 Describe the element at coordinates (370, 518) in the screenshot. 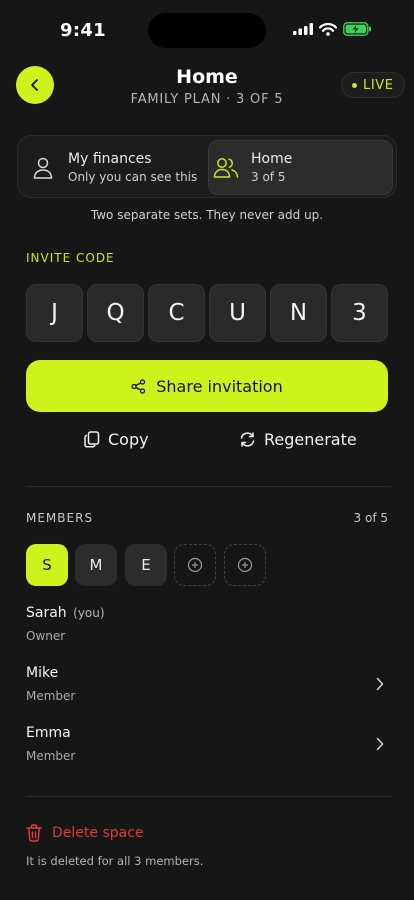

I see `members-count: 3 of 5` at that location.